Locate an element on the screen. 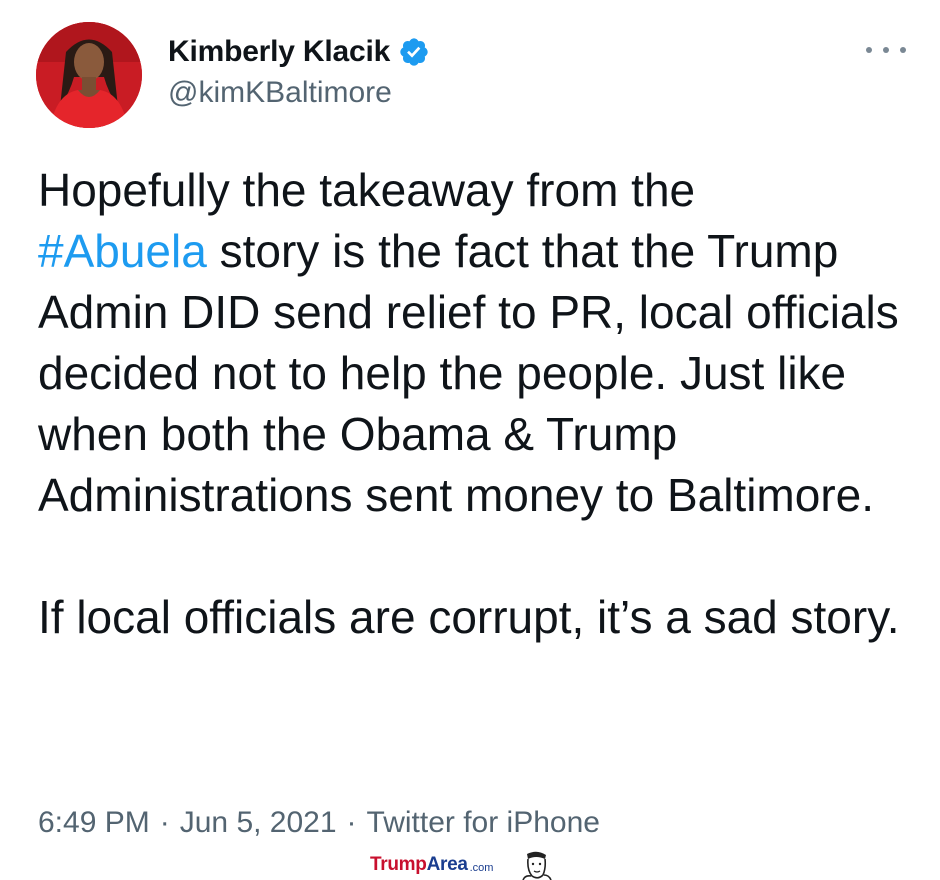  tweet-metadata: 6:49 PM · Jun 5, 2021 · Twitter for iPhone is located at coordinates (319, 823).